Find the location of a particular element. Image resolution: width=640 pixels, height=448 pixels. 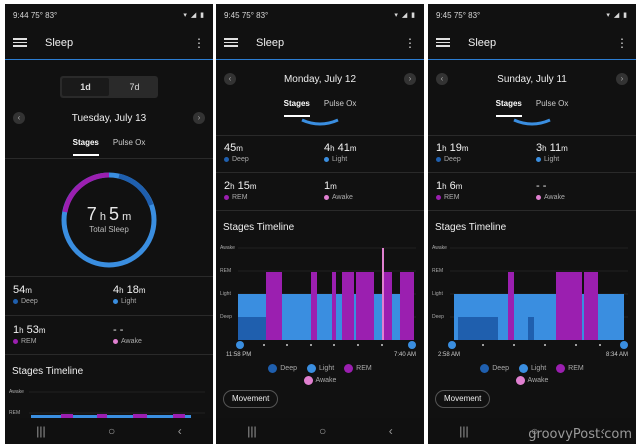

date-navigator: ‹ Monday, July 12 › is located at coordinates (320, 79).